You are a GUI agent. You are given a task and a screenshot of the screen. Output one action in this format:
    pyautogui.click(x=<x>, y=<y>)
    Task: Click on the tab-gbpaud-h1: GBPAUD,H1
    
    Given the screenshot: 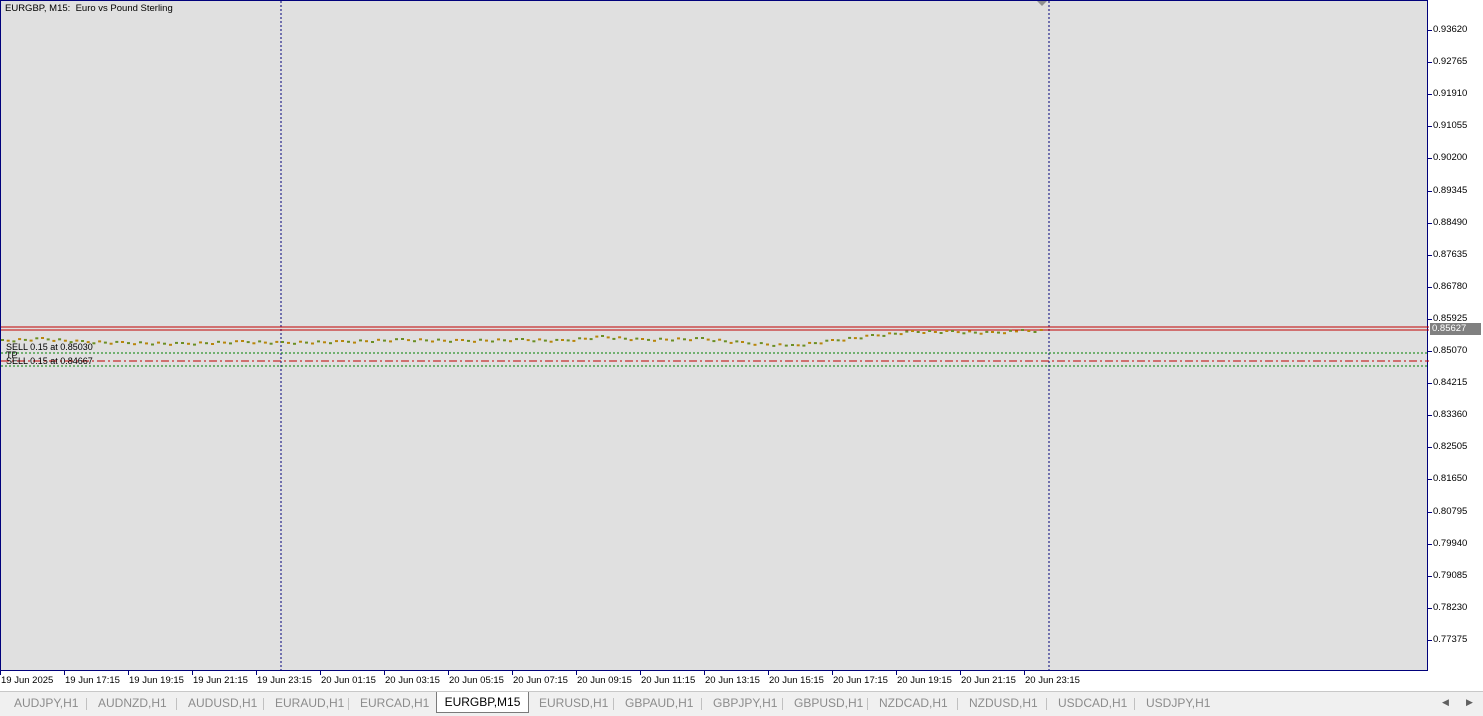 What is the action you would take?
    pyautogui.click(x=659, y=703)
    